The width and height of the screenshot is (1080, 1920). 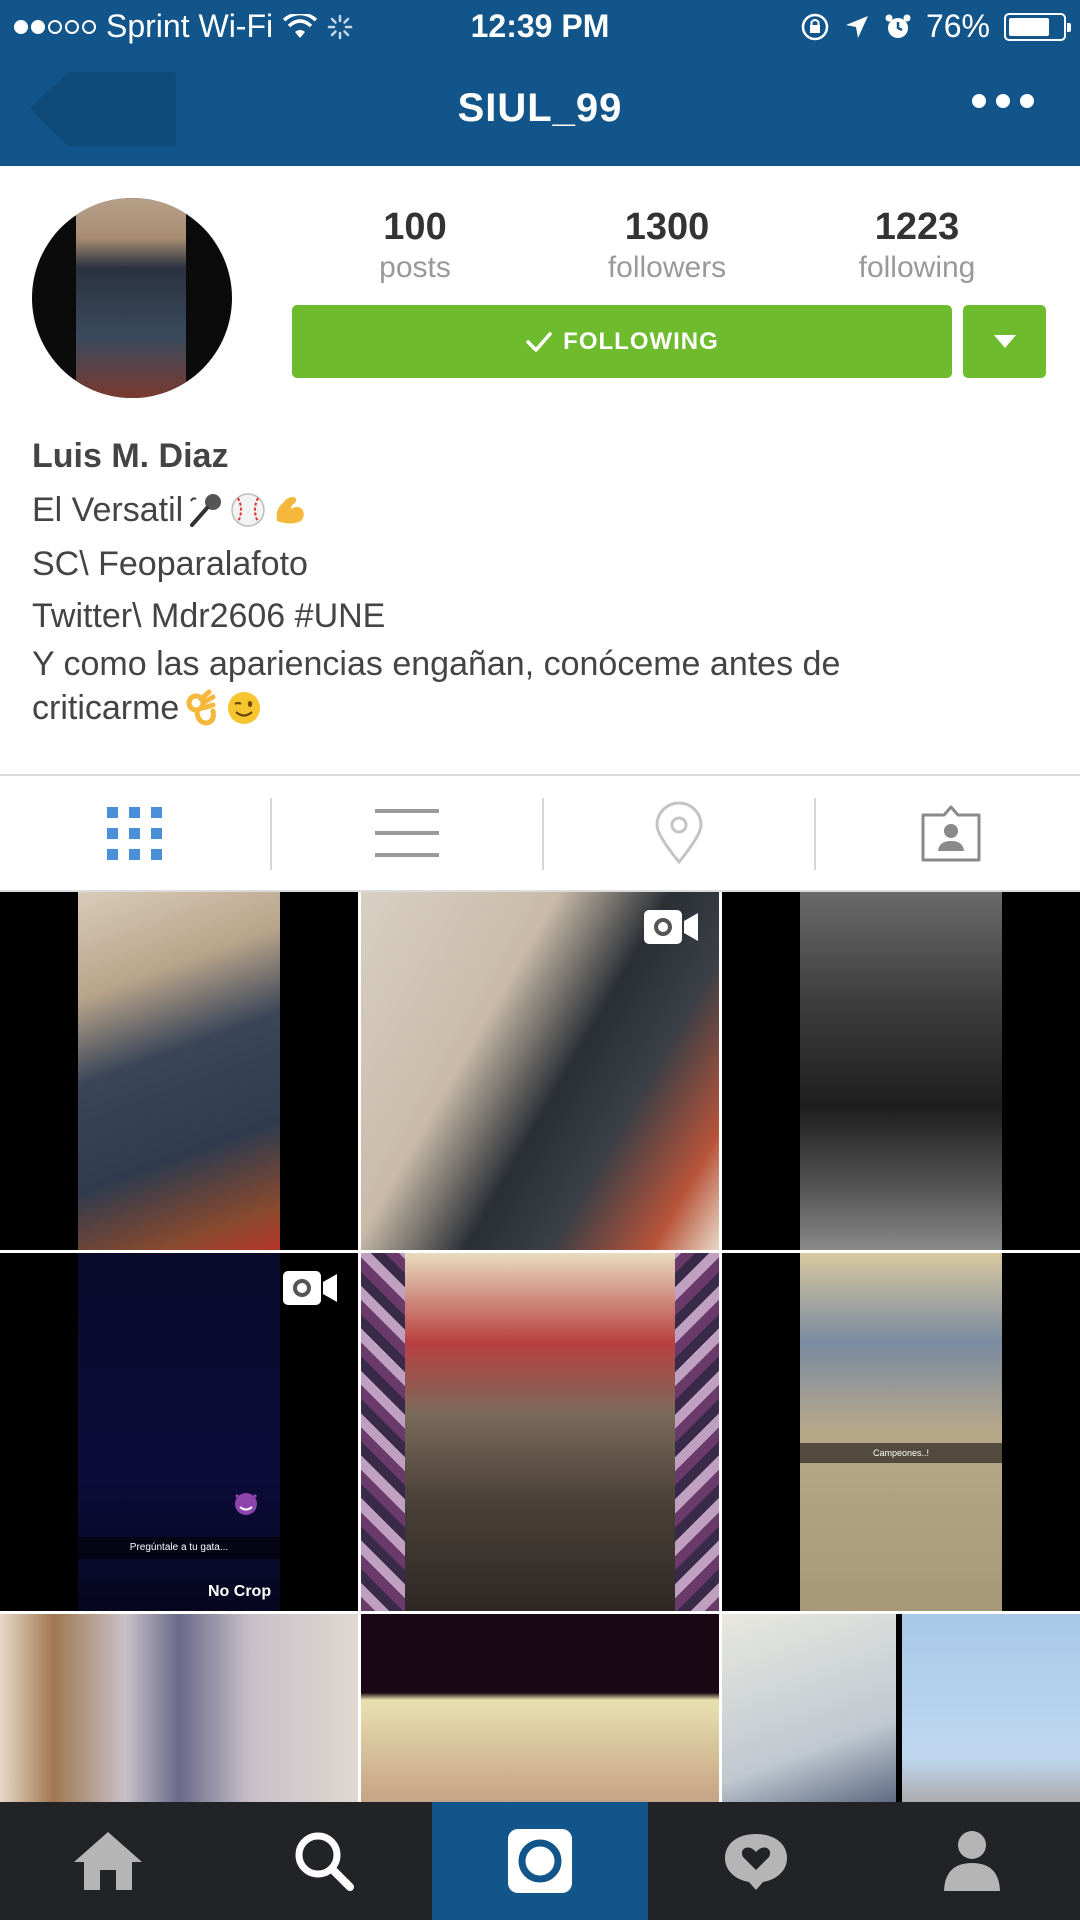 I want to click on tab-activity, so click(x=756, y=1861).